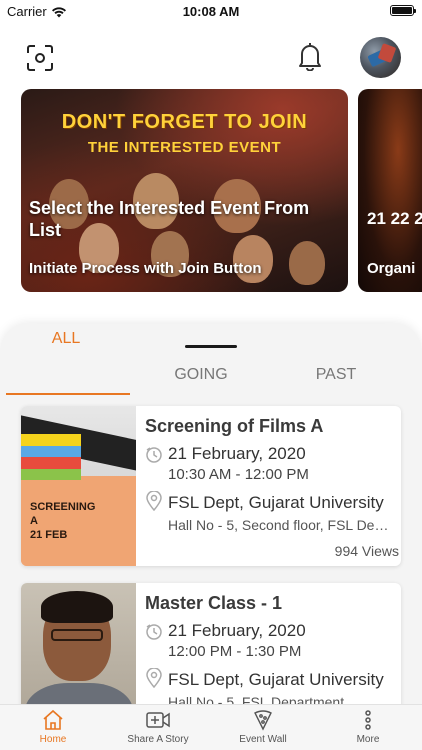 This screenshot has height=750, width=422. Describe the element at coordinates (78, 643) in the screenshot. I see `event-thumbnail` at that location.